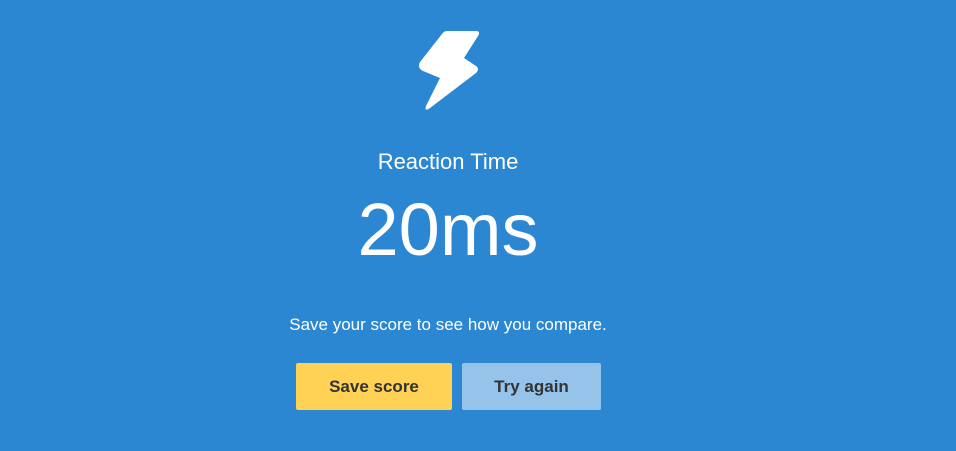 The height and width of the screenshot is (451, 956). I want to click on save-score-hint: Save your score to see how you compare., so click(448, 324).